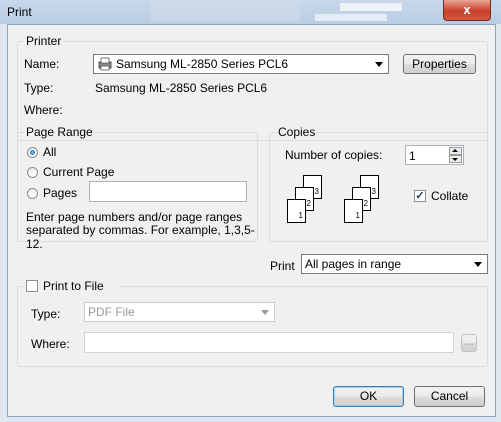  Describe the element at coordinates (269, 342) in the screenshot. I see `file-where-input` at that location.